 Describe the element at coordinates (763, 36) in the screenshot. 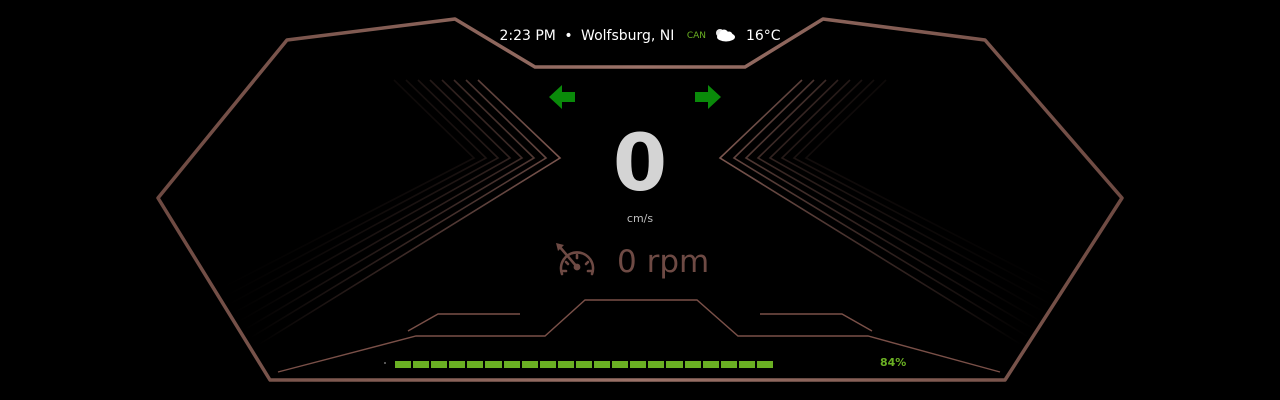

I see `temperature: 16°C` at that location.